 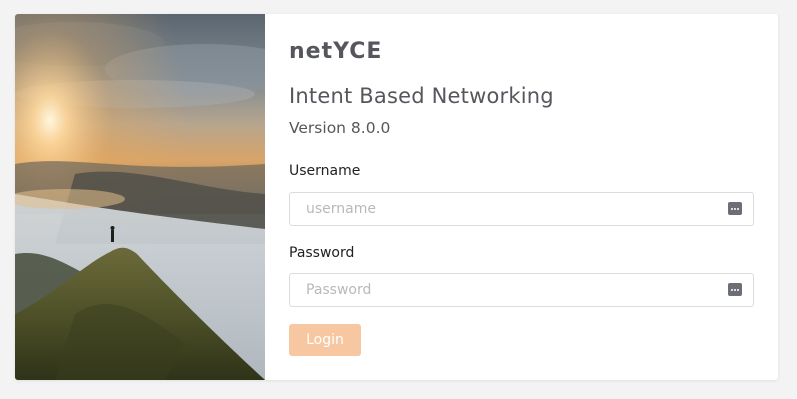 I want to click on netyce-logo: netYCE, so click(x=356, y=51).